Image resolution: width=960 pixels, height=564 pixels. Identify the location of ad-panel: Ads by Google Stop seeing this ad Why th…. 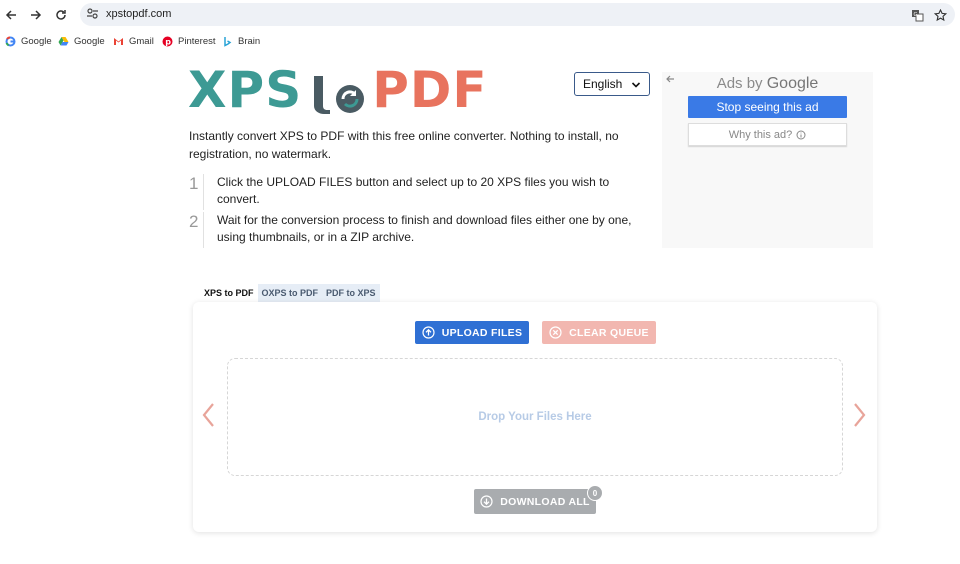
(767, 160).